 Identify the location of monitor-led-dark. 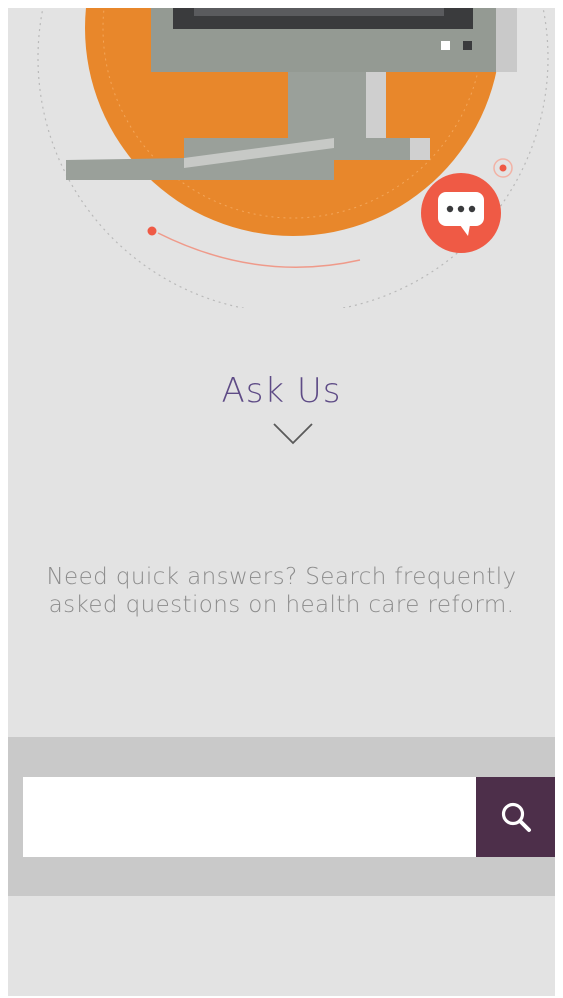
(467, 45).